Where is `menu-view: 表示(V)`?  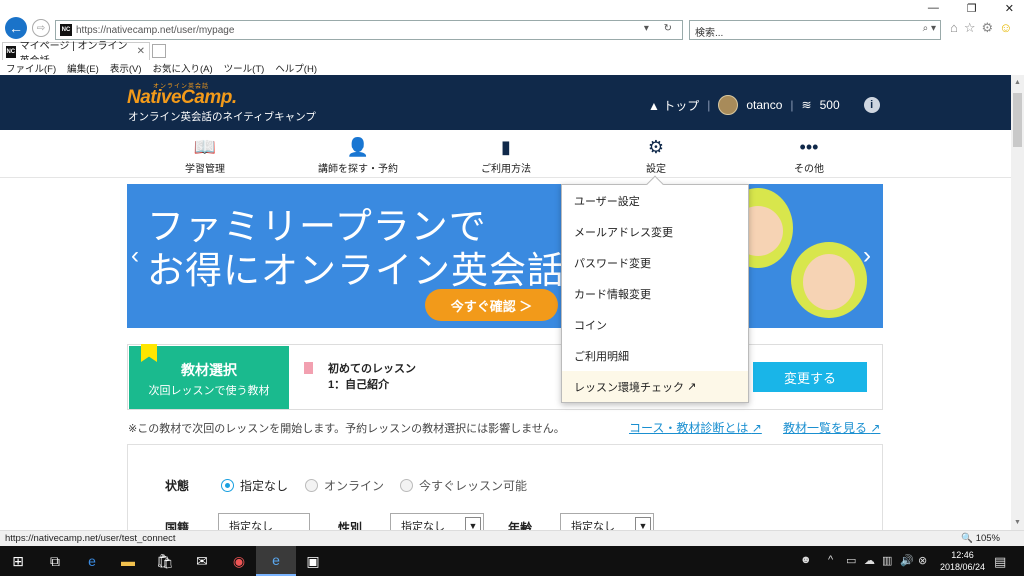 menu-view: 表示(V) is located at coordinates (126, 68).